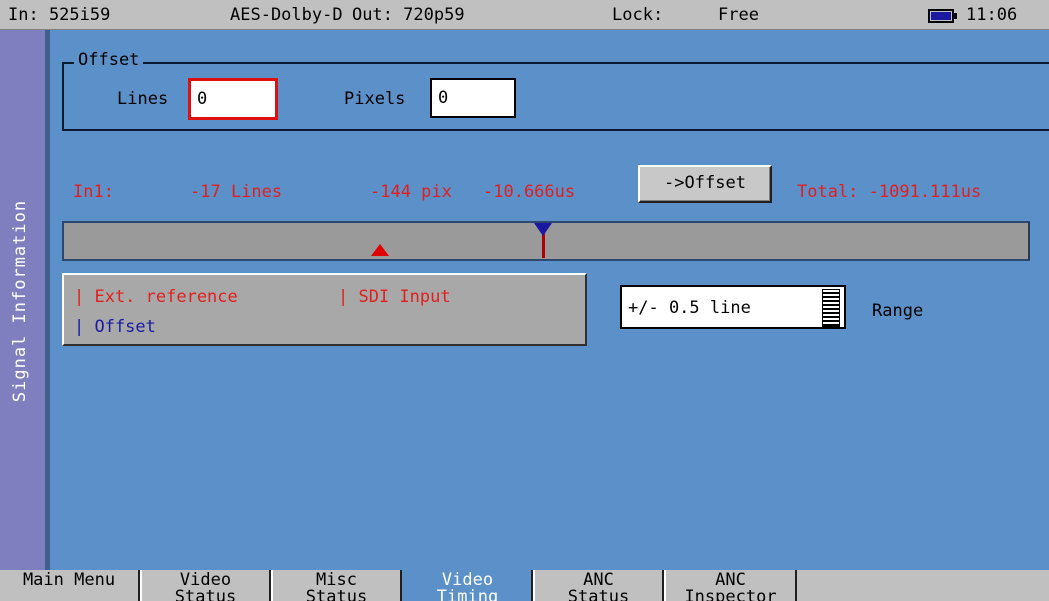 The image size is (1049, 601). I want to click on sdi-input-marker-icon, so click(380, 250).